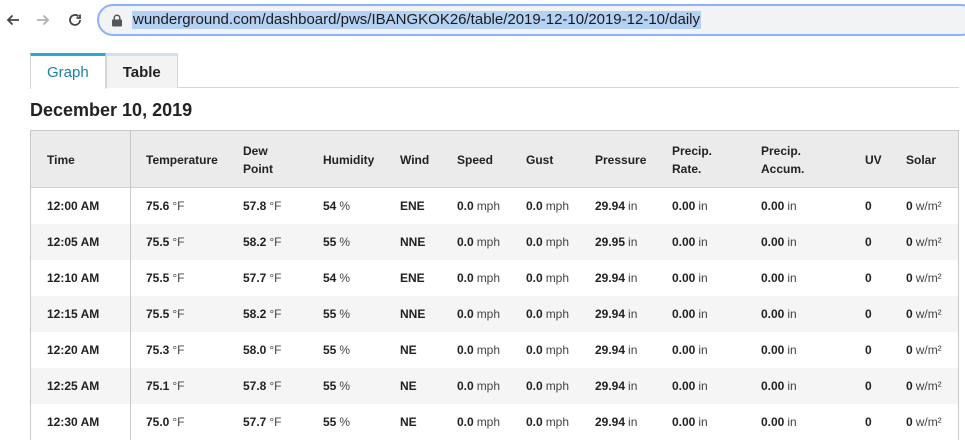  Describe the element at coordinates (475, 159) in the screenshot. I see `header-speed: Speed` at that location.